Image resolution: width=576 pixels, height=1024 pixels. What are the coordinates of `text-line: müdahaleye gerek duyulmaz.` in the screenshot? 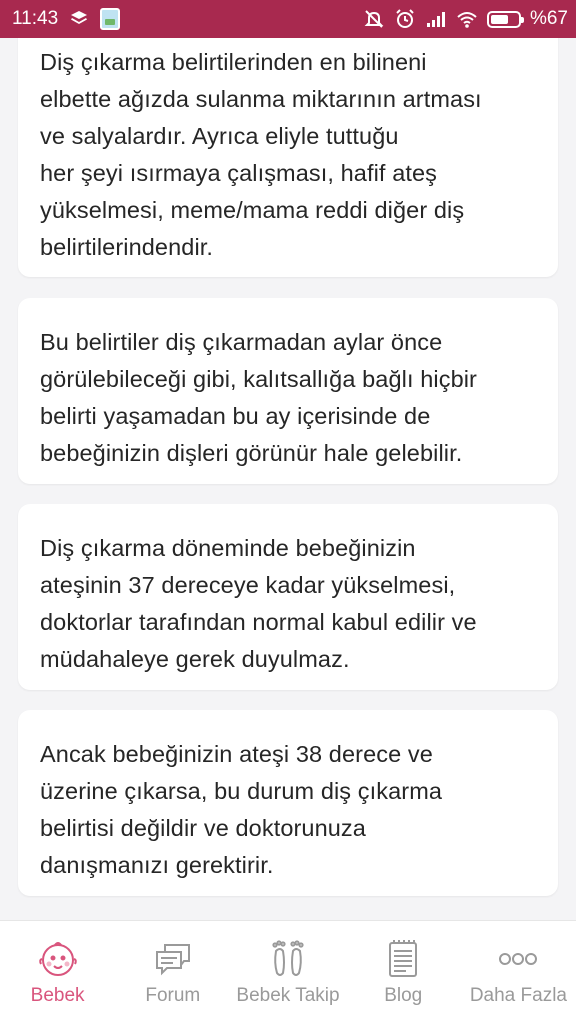 It's located at (195, 659).